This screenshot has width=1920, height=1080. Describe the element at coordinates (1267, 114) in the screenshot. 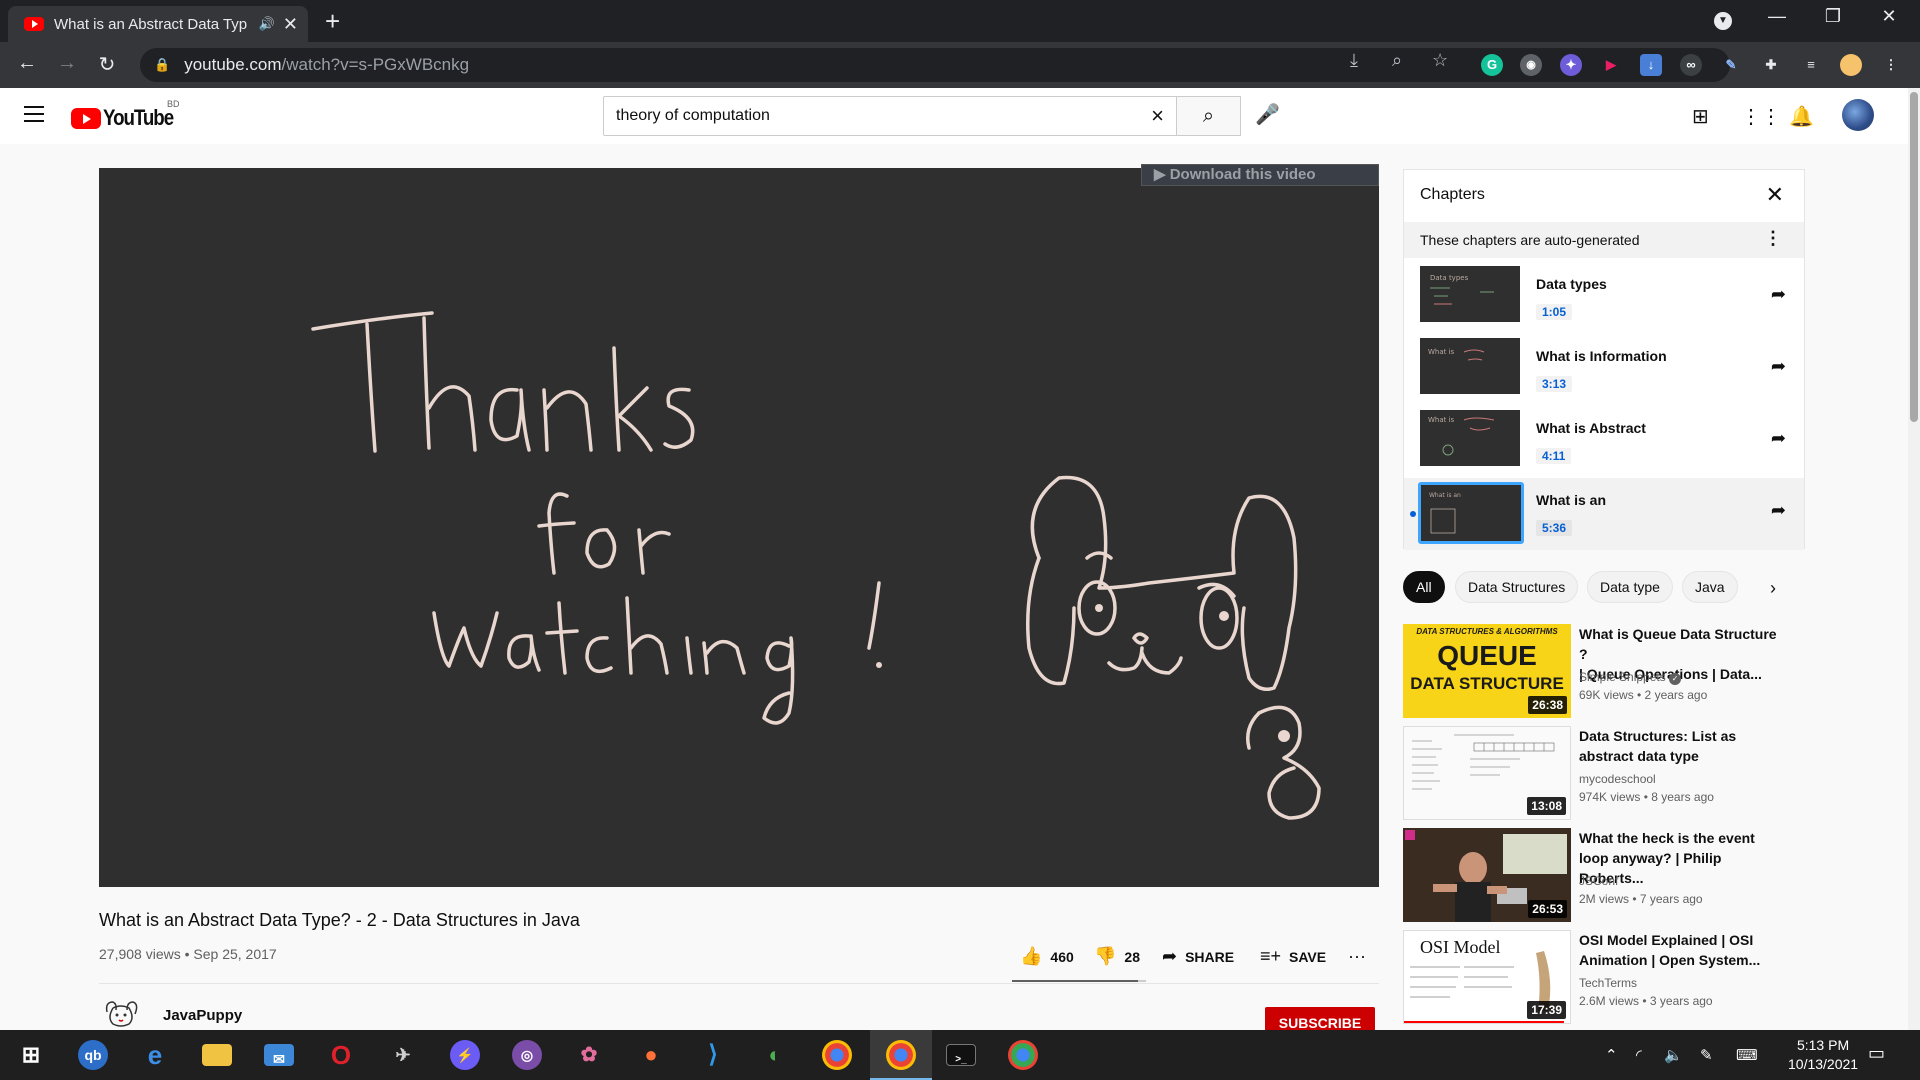

I see `voice-search-icon: 🎤` at that location.